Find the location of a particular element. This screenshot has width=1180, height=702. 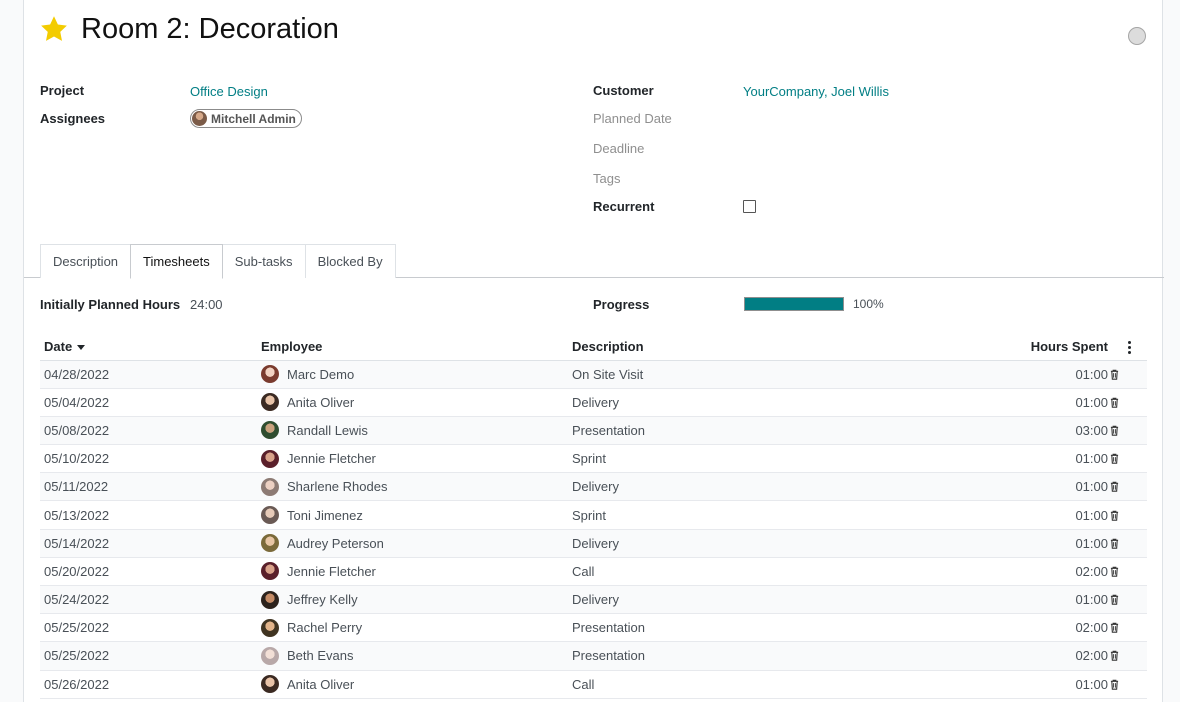

table-row: 05/25/2022 Beth Evans Presentation 02:00 is located at coordinates (593, 656).